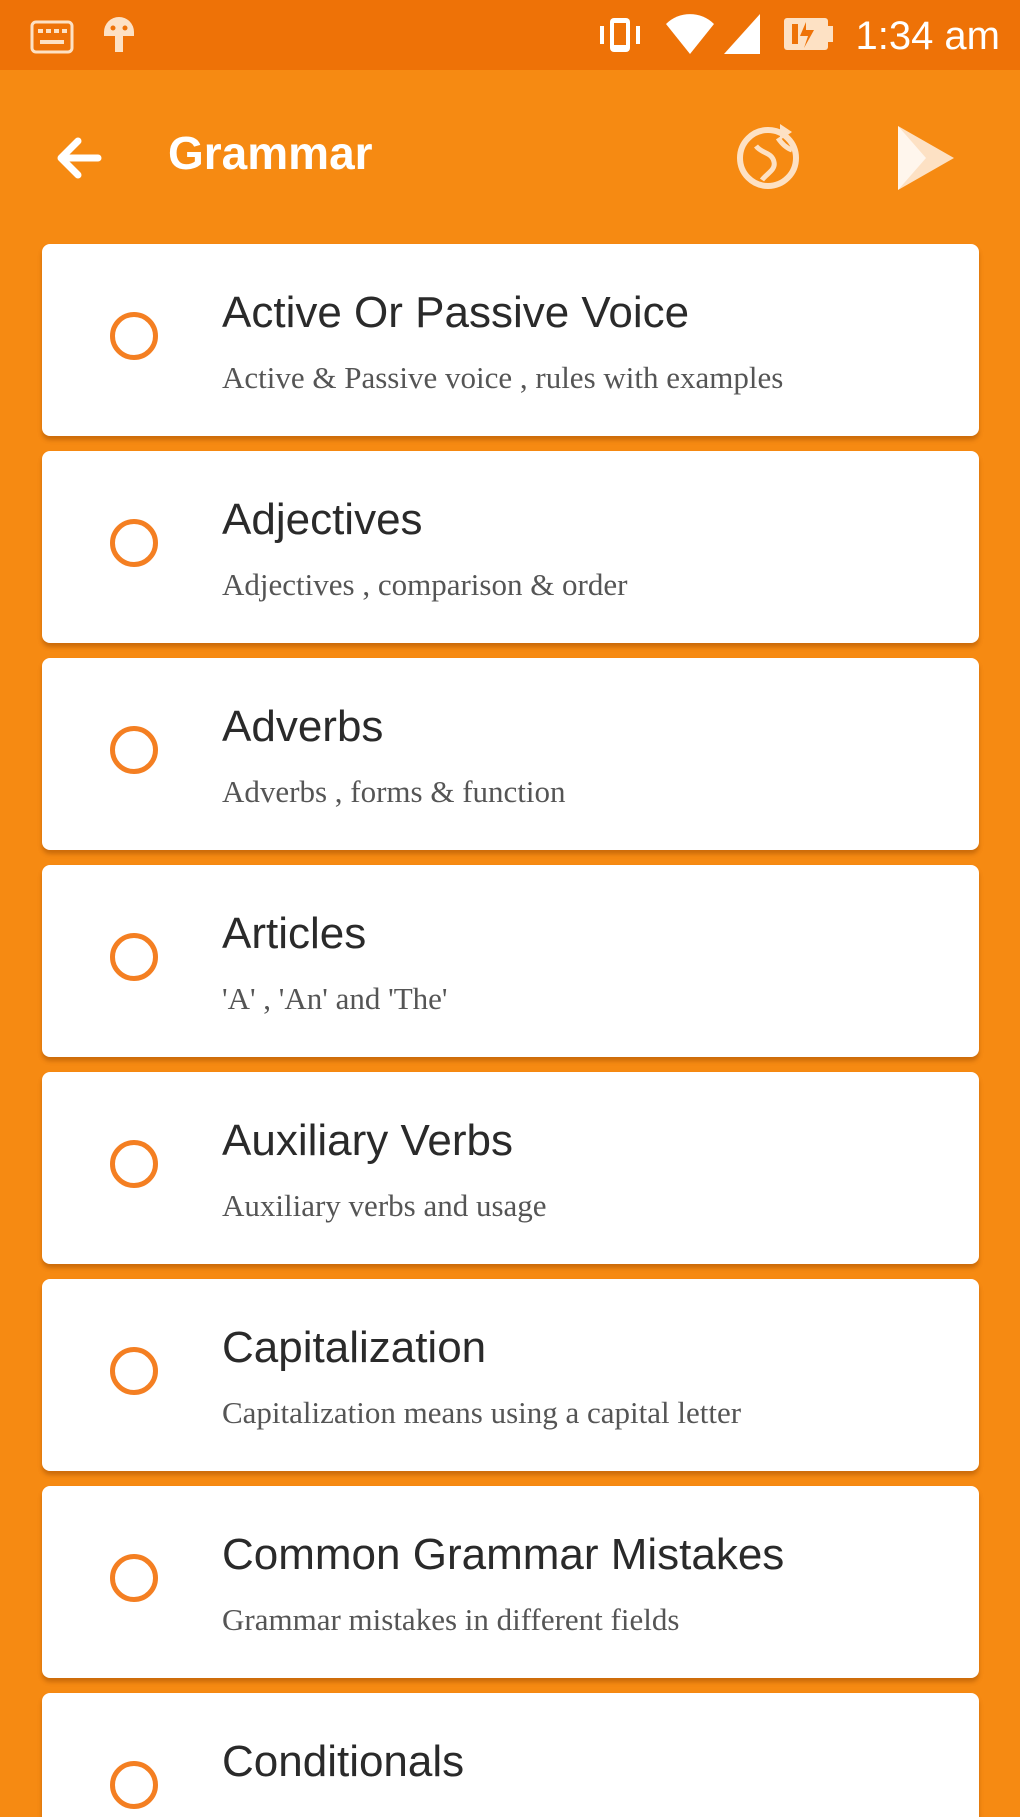  What do you see at coordinates (451, 1619) in the screenshot?
I see `topic-subtitle: Grammar mistakes in different fields` at bounding box center [451, 1619].